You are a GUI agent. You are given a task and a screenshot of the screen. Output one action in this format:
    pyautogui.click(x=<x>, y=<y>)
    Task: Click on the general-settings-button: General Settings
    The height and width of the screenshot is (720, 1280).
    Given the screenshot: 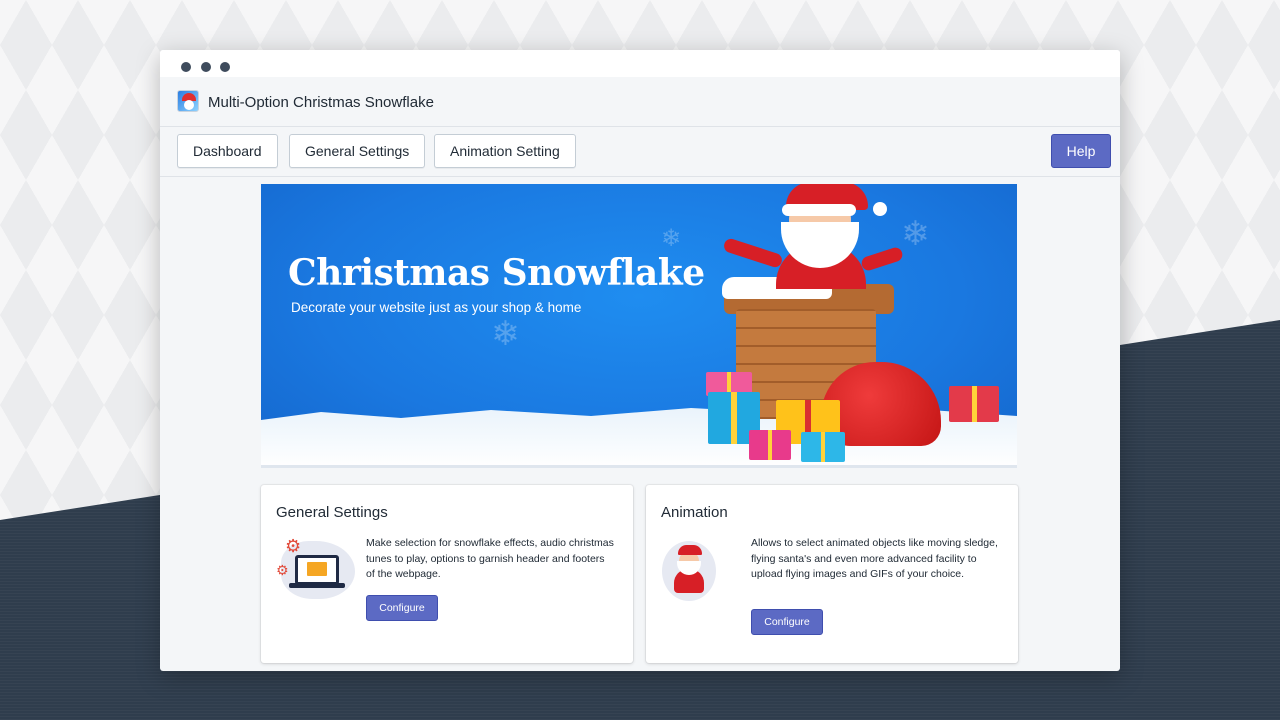 What is the action you would take?
    pyautogui.click(x=357, y=151)
    